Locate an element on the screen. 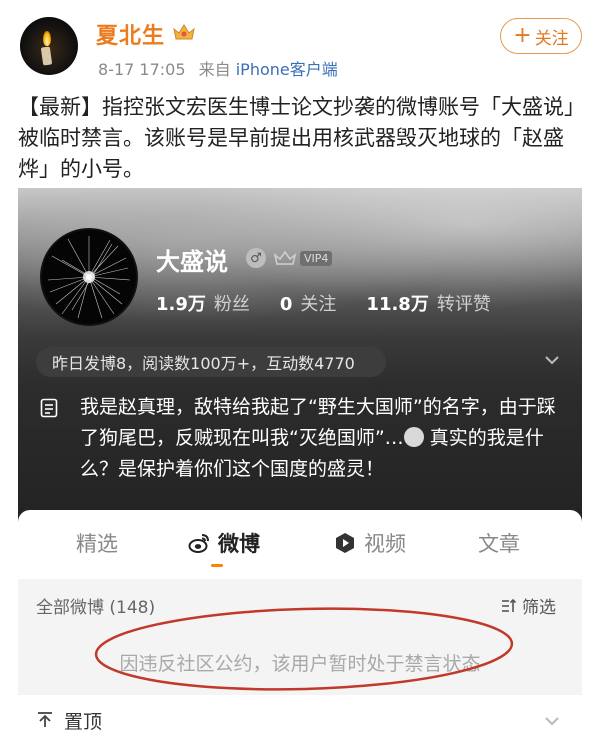 The height and width of the screenshot is (745, 600). post-date: 8-17 17:05 is located at coordinates (142, 69).